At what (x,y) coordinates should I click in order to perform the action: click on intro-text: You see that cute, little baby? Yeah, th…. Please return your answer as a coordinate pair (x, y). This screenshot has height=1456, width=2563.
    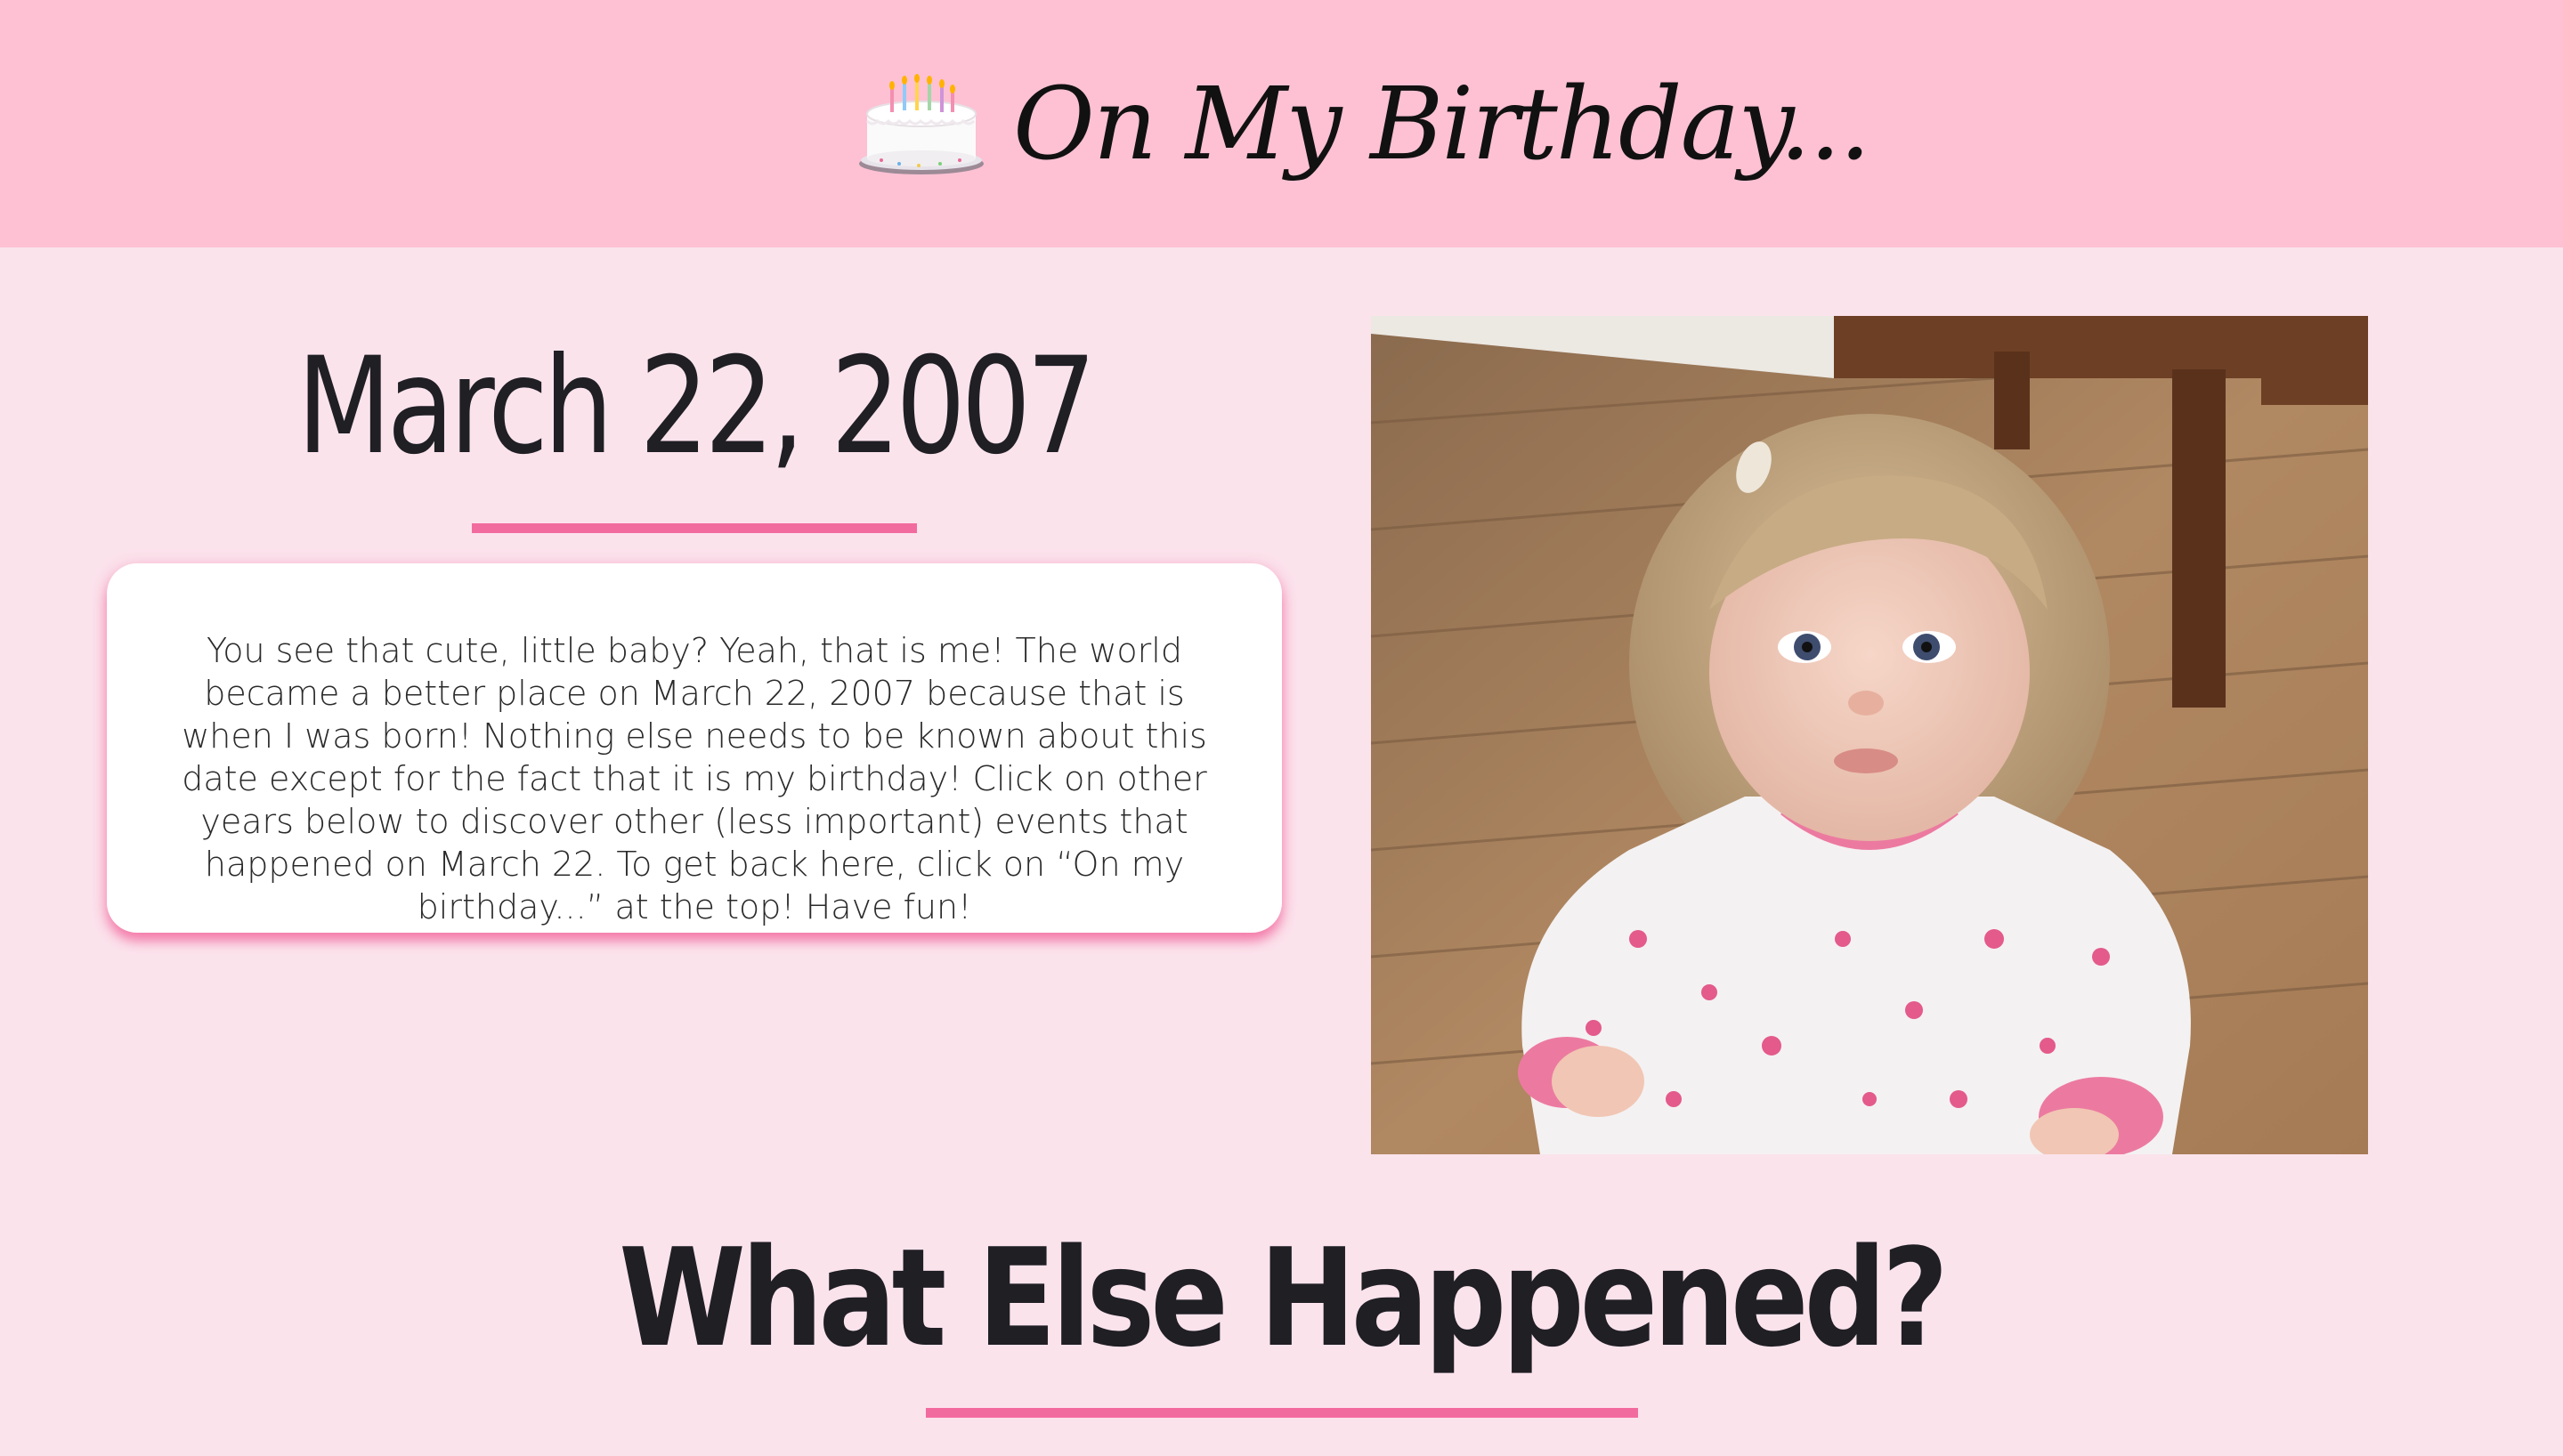
    Looking at the image, I should click on (694, 778).